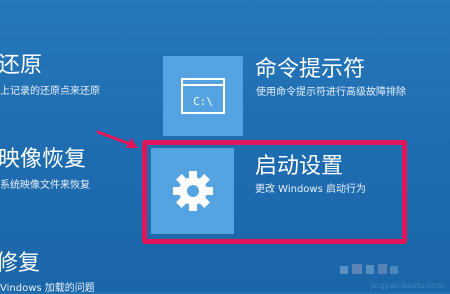 This screenshot has width=450, height=294. Describe the element at coordinates (50, 91) in the screenshot. I see `system-restore-desc: 上记录的还原点来还原` at that location.